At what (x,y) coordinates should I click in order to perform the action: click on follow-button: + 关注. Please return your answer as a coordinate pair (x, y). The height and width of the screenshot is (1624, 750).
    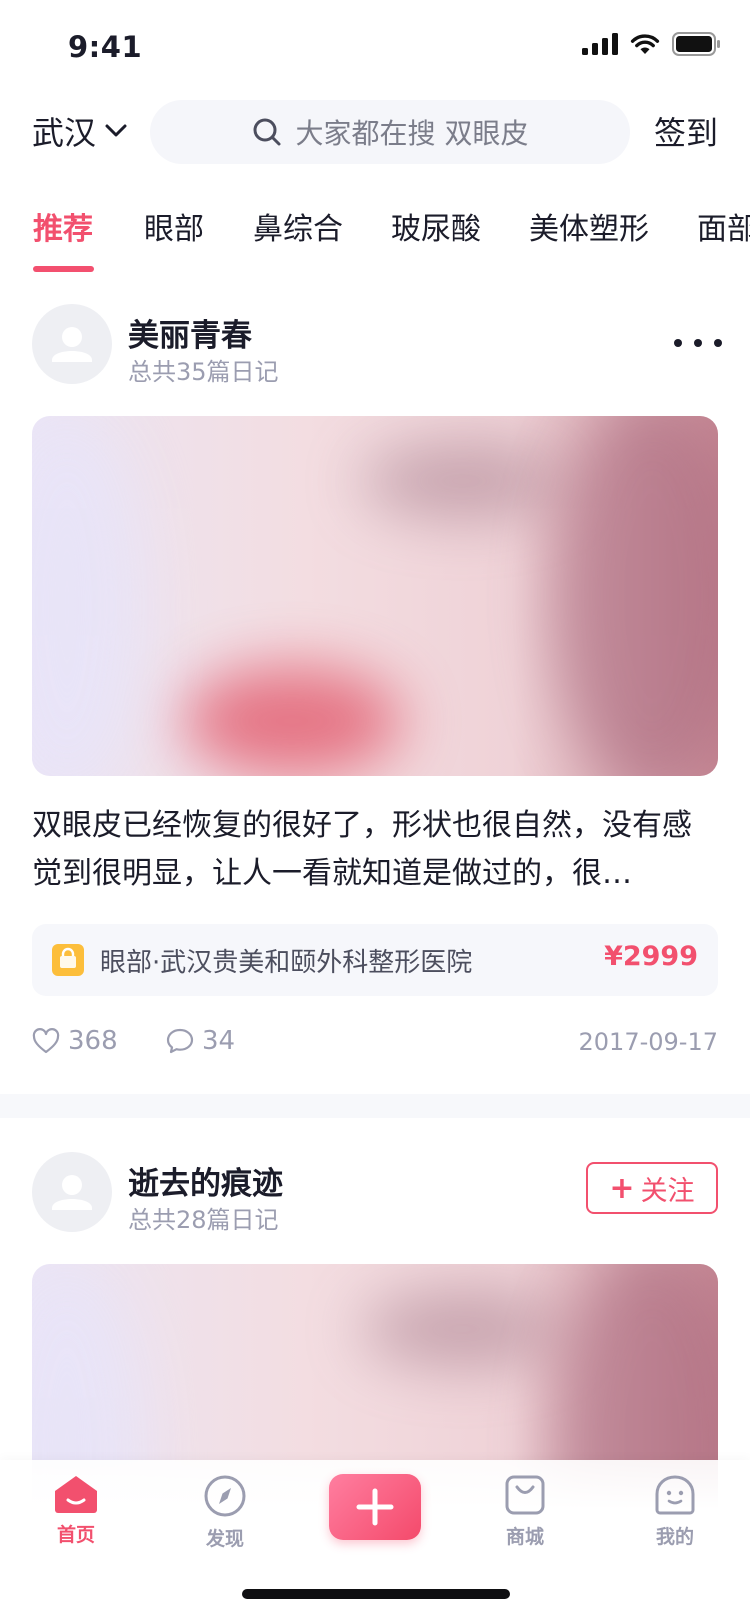
    Looking at the image, I should click on (652, 1188).